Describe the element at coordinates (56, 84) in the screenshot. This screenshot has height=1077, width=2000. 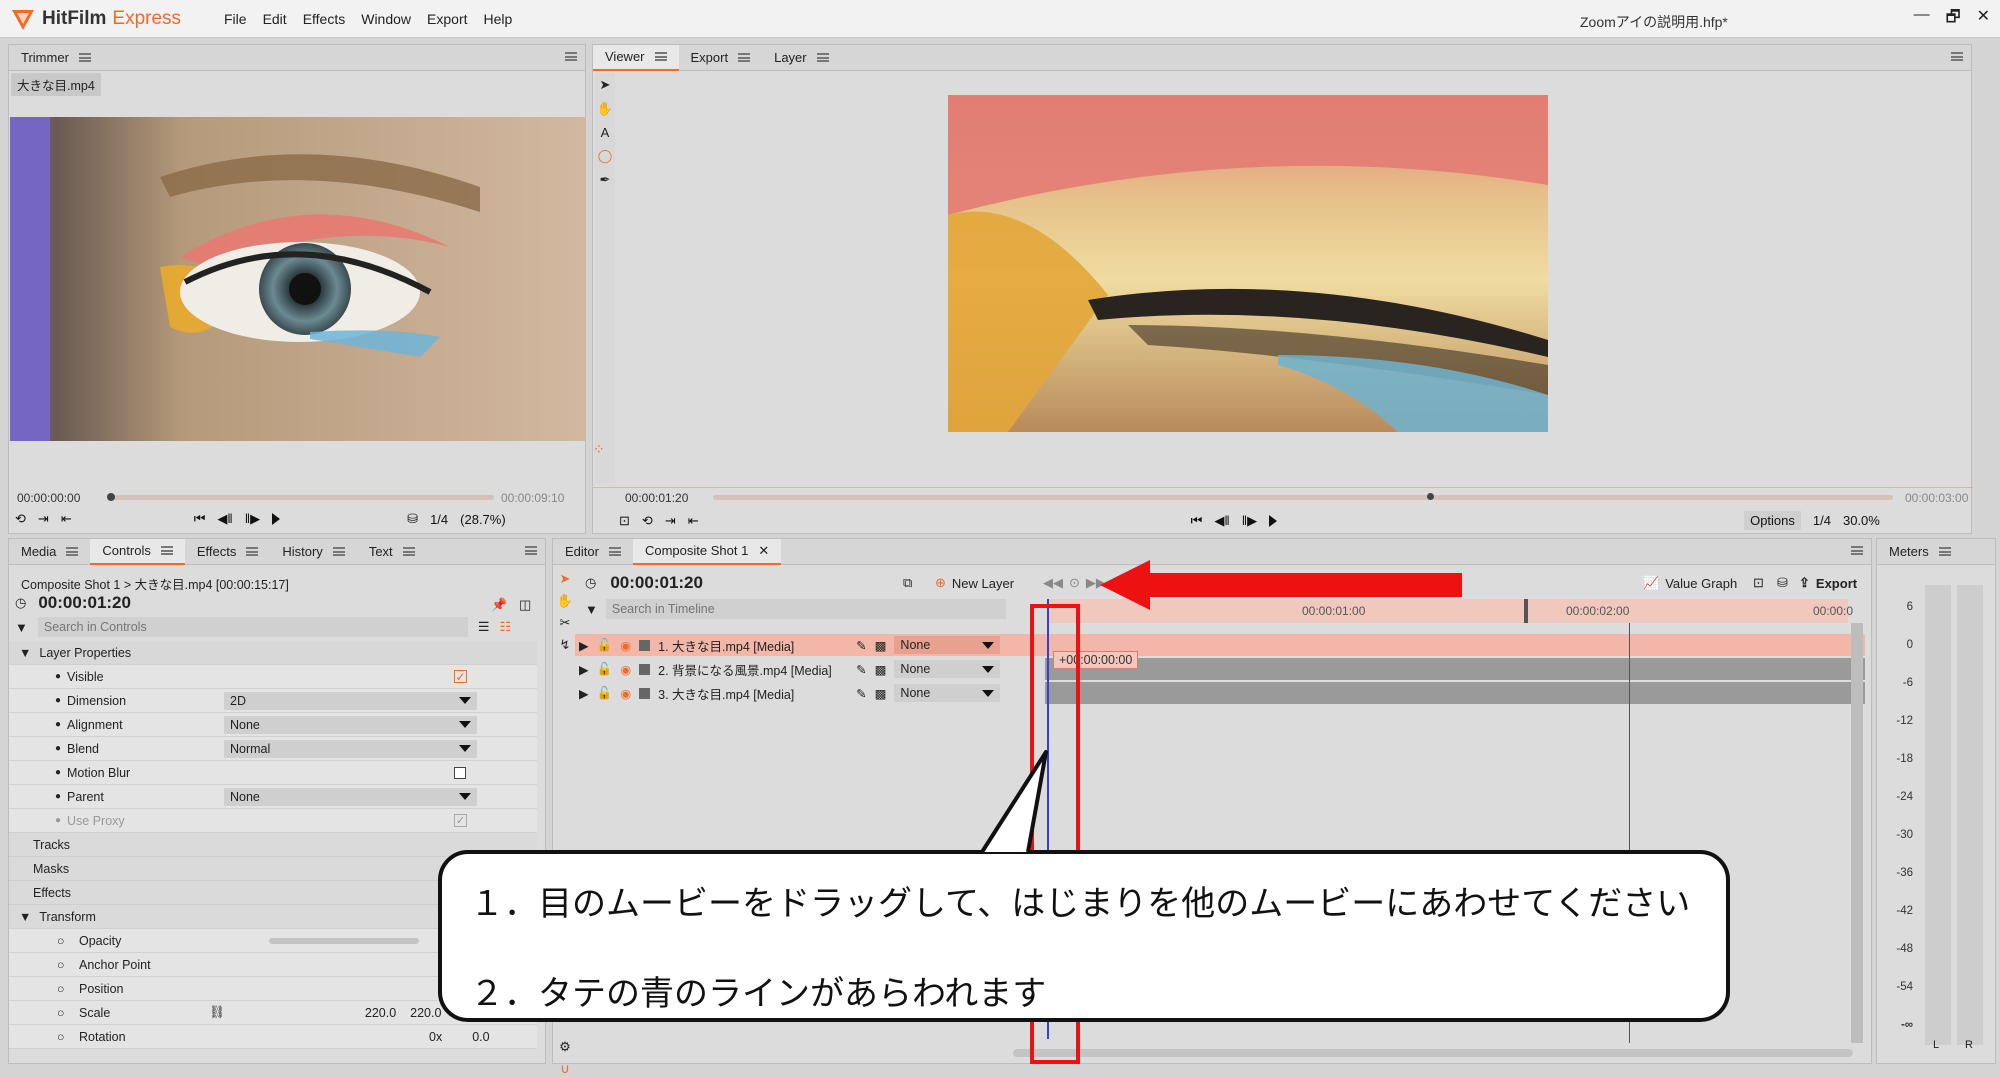
I see `trimmer-file-tab: 大きな目.mp4` at that location.